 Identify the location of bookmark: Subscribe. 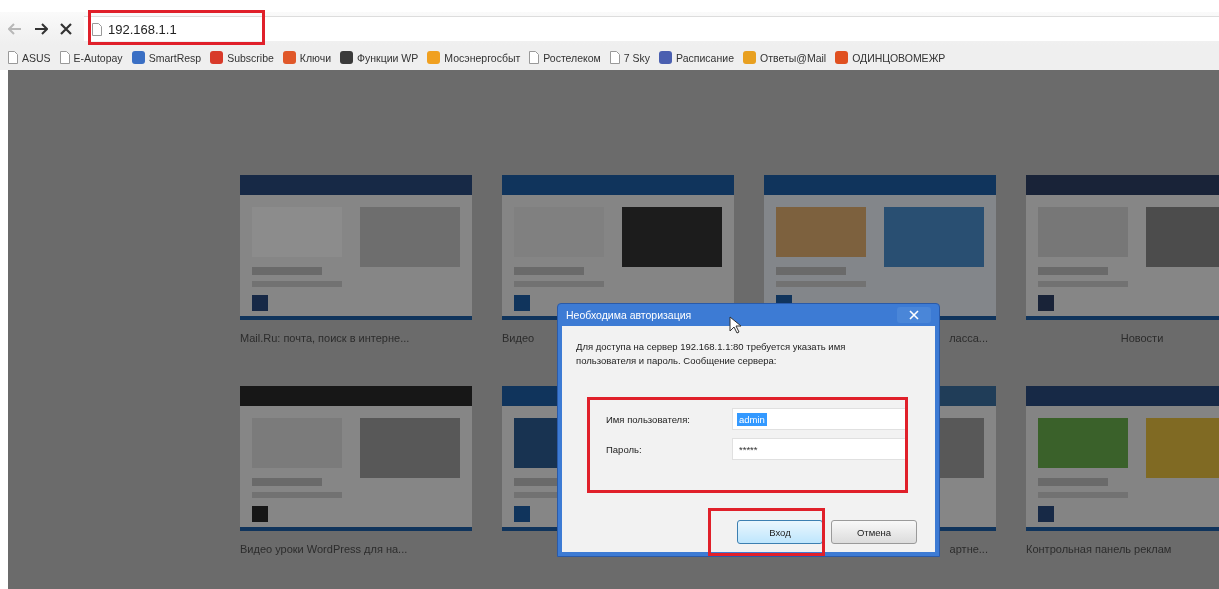
(242, 57).